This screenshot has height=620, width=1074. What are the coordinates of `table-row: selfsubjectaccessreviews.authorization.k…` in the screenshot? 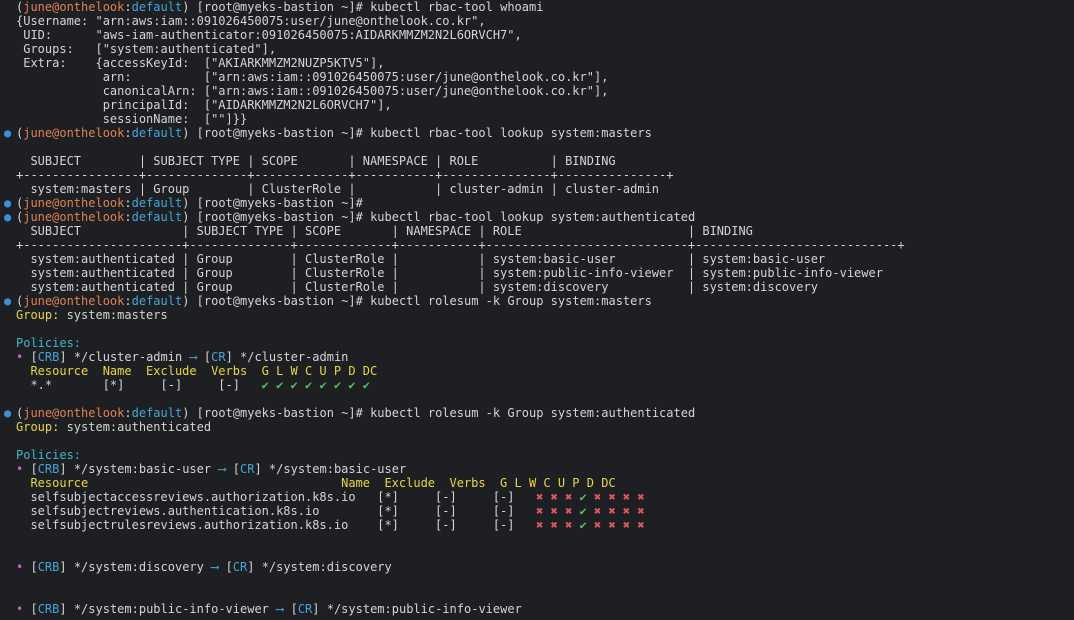 It's located at (330, 497).